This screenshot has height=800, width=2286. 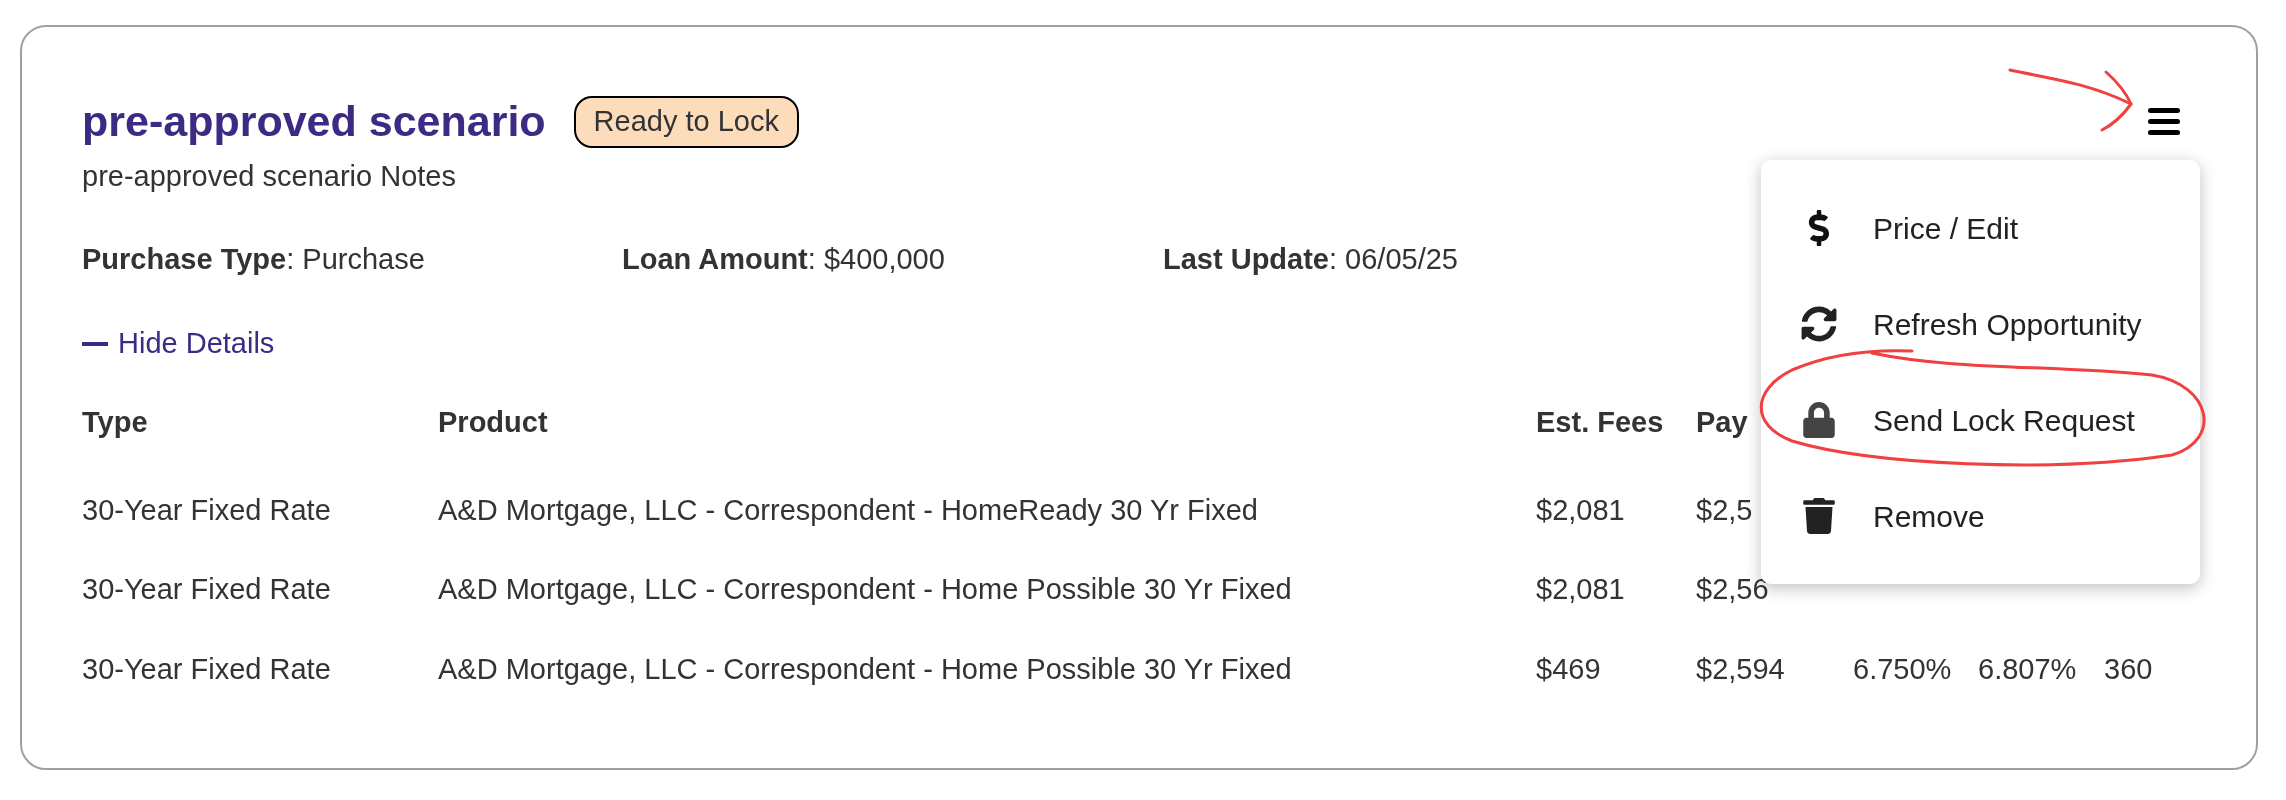 What do you see at coordinates (686, 122) in the screenshot?
I see `status-badge: Ready to Lock` at bounding box center [686, 122].